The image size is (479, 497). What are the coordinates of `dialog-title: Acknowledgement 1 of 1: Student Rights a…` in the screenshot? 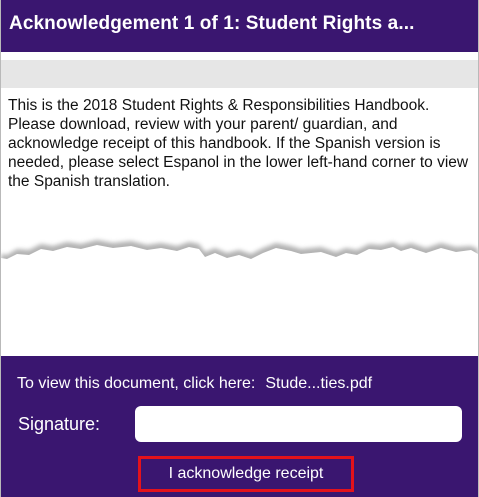 It's located at (239, 26).